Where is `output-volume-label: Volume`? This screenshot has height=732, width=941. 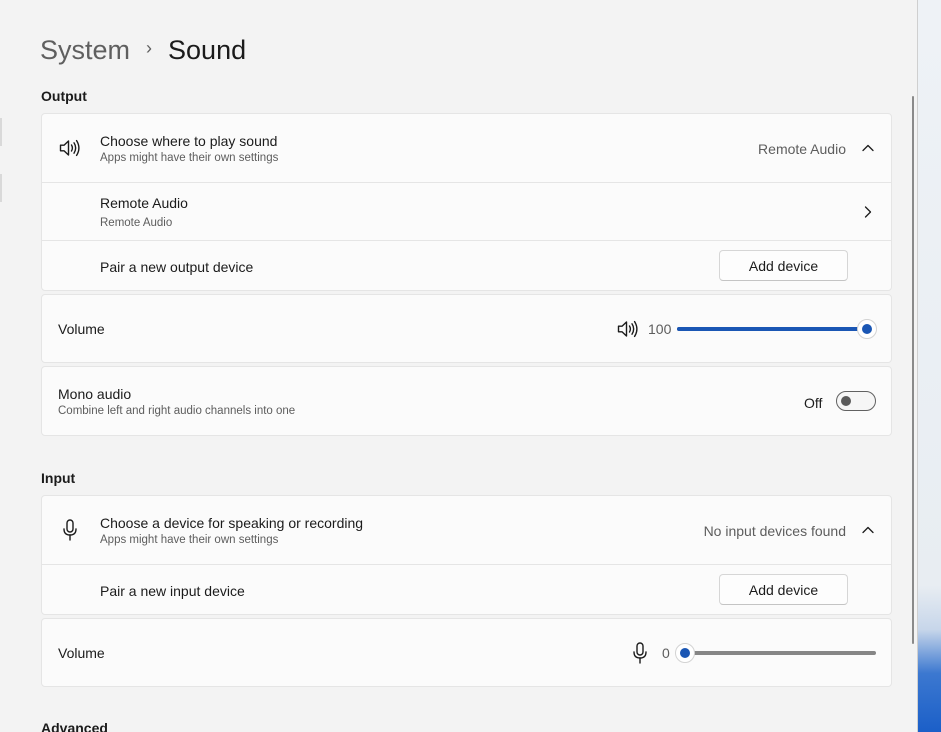
output-volume-label: Volume is located at coordinates (81, 329).